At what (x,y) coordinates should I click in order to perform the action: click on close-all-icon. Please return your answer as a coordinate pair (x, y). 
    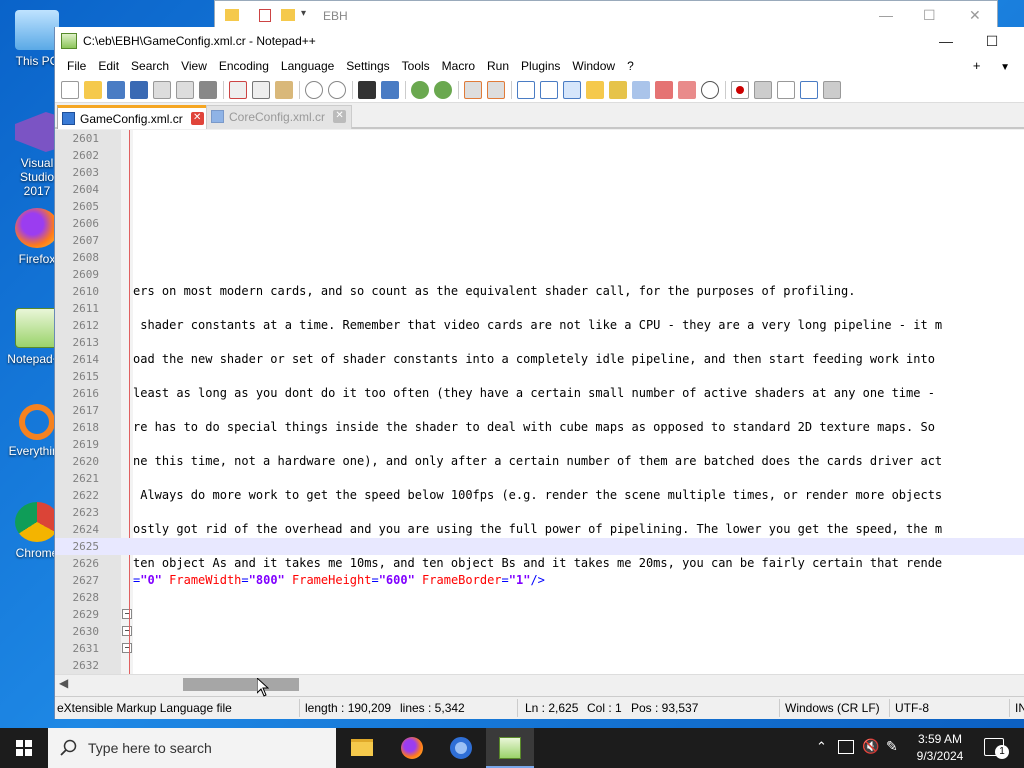
    Looking at the image, I should click on (185, 89).